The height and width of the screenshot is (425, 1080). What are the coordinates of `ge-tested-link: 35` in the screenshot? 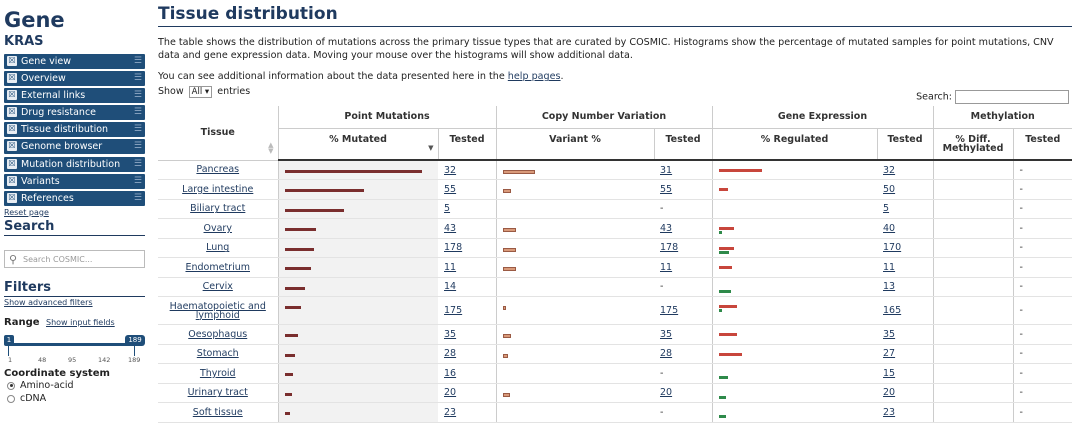 It's located at (905, 334).